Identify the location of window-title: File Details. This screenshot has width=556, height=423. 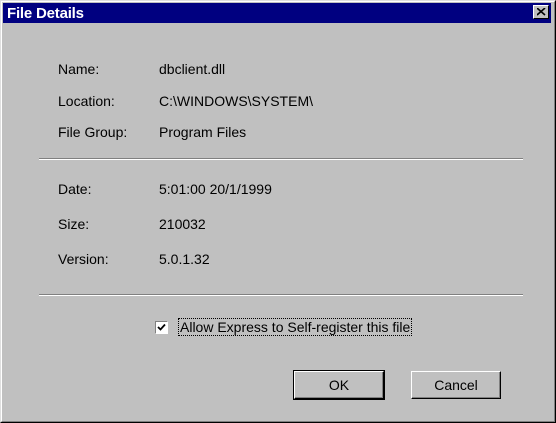
(45, 13).